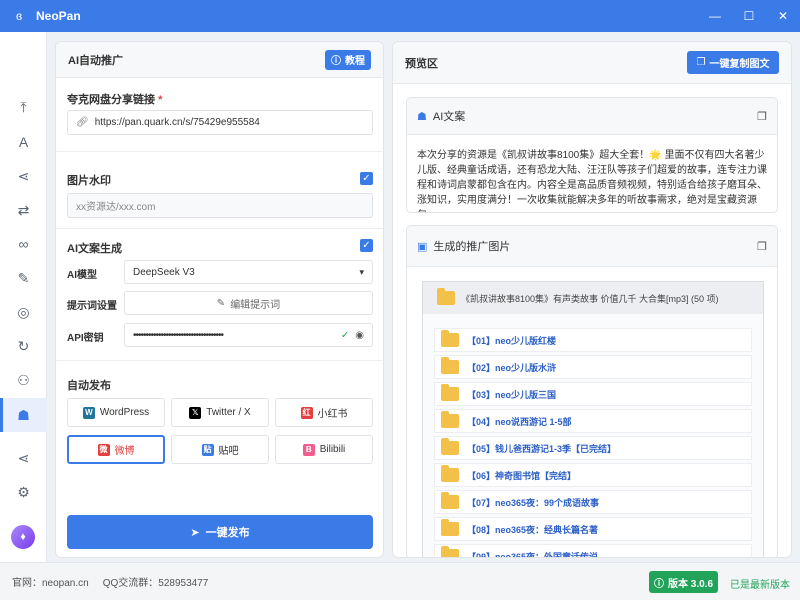  I want to click on folder-row: 【08】neo365夜：经典长篇名著, so click(593, 529).